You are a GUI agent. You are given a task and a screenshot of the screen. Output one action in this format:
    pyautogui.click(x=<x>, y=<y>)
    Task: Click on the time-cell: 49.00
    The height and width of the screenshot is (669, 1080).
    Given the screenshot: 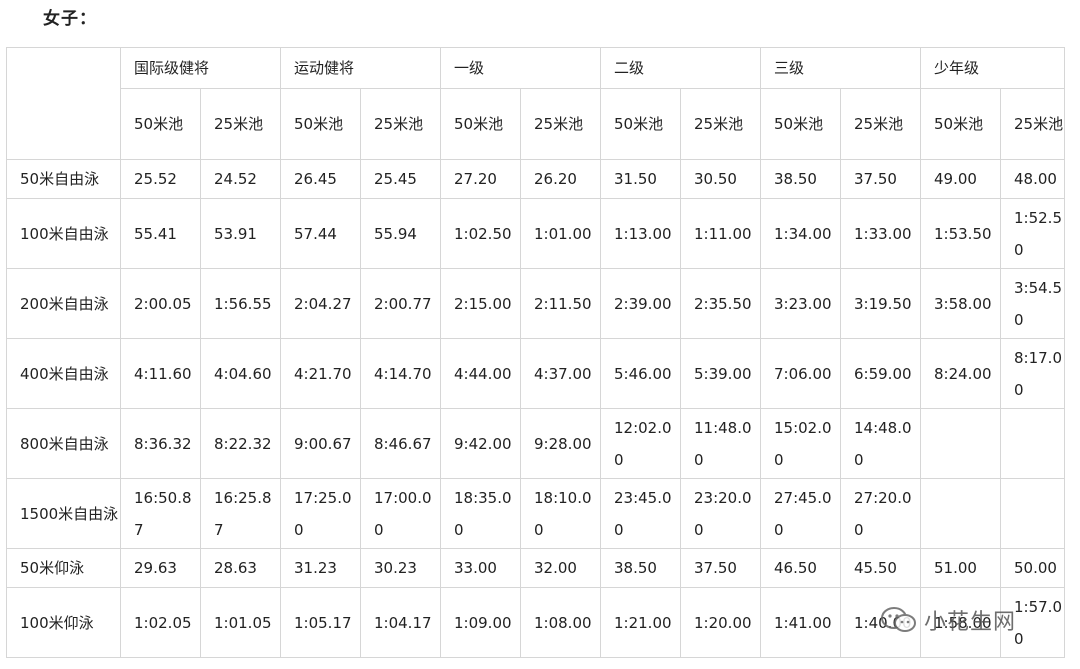 What is the action you would take?
    pyautogui.click(x=960, y=179)
    